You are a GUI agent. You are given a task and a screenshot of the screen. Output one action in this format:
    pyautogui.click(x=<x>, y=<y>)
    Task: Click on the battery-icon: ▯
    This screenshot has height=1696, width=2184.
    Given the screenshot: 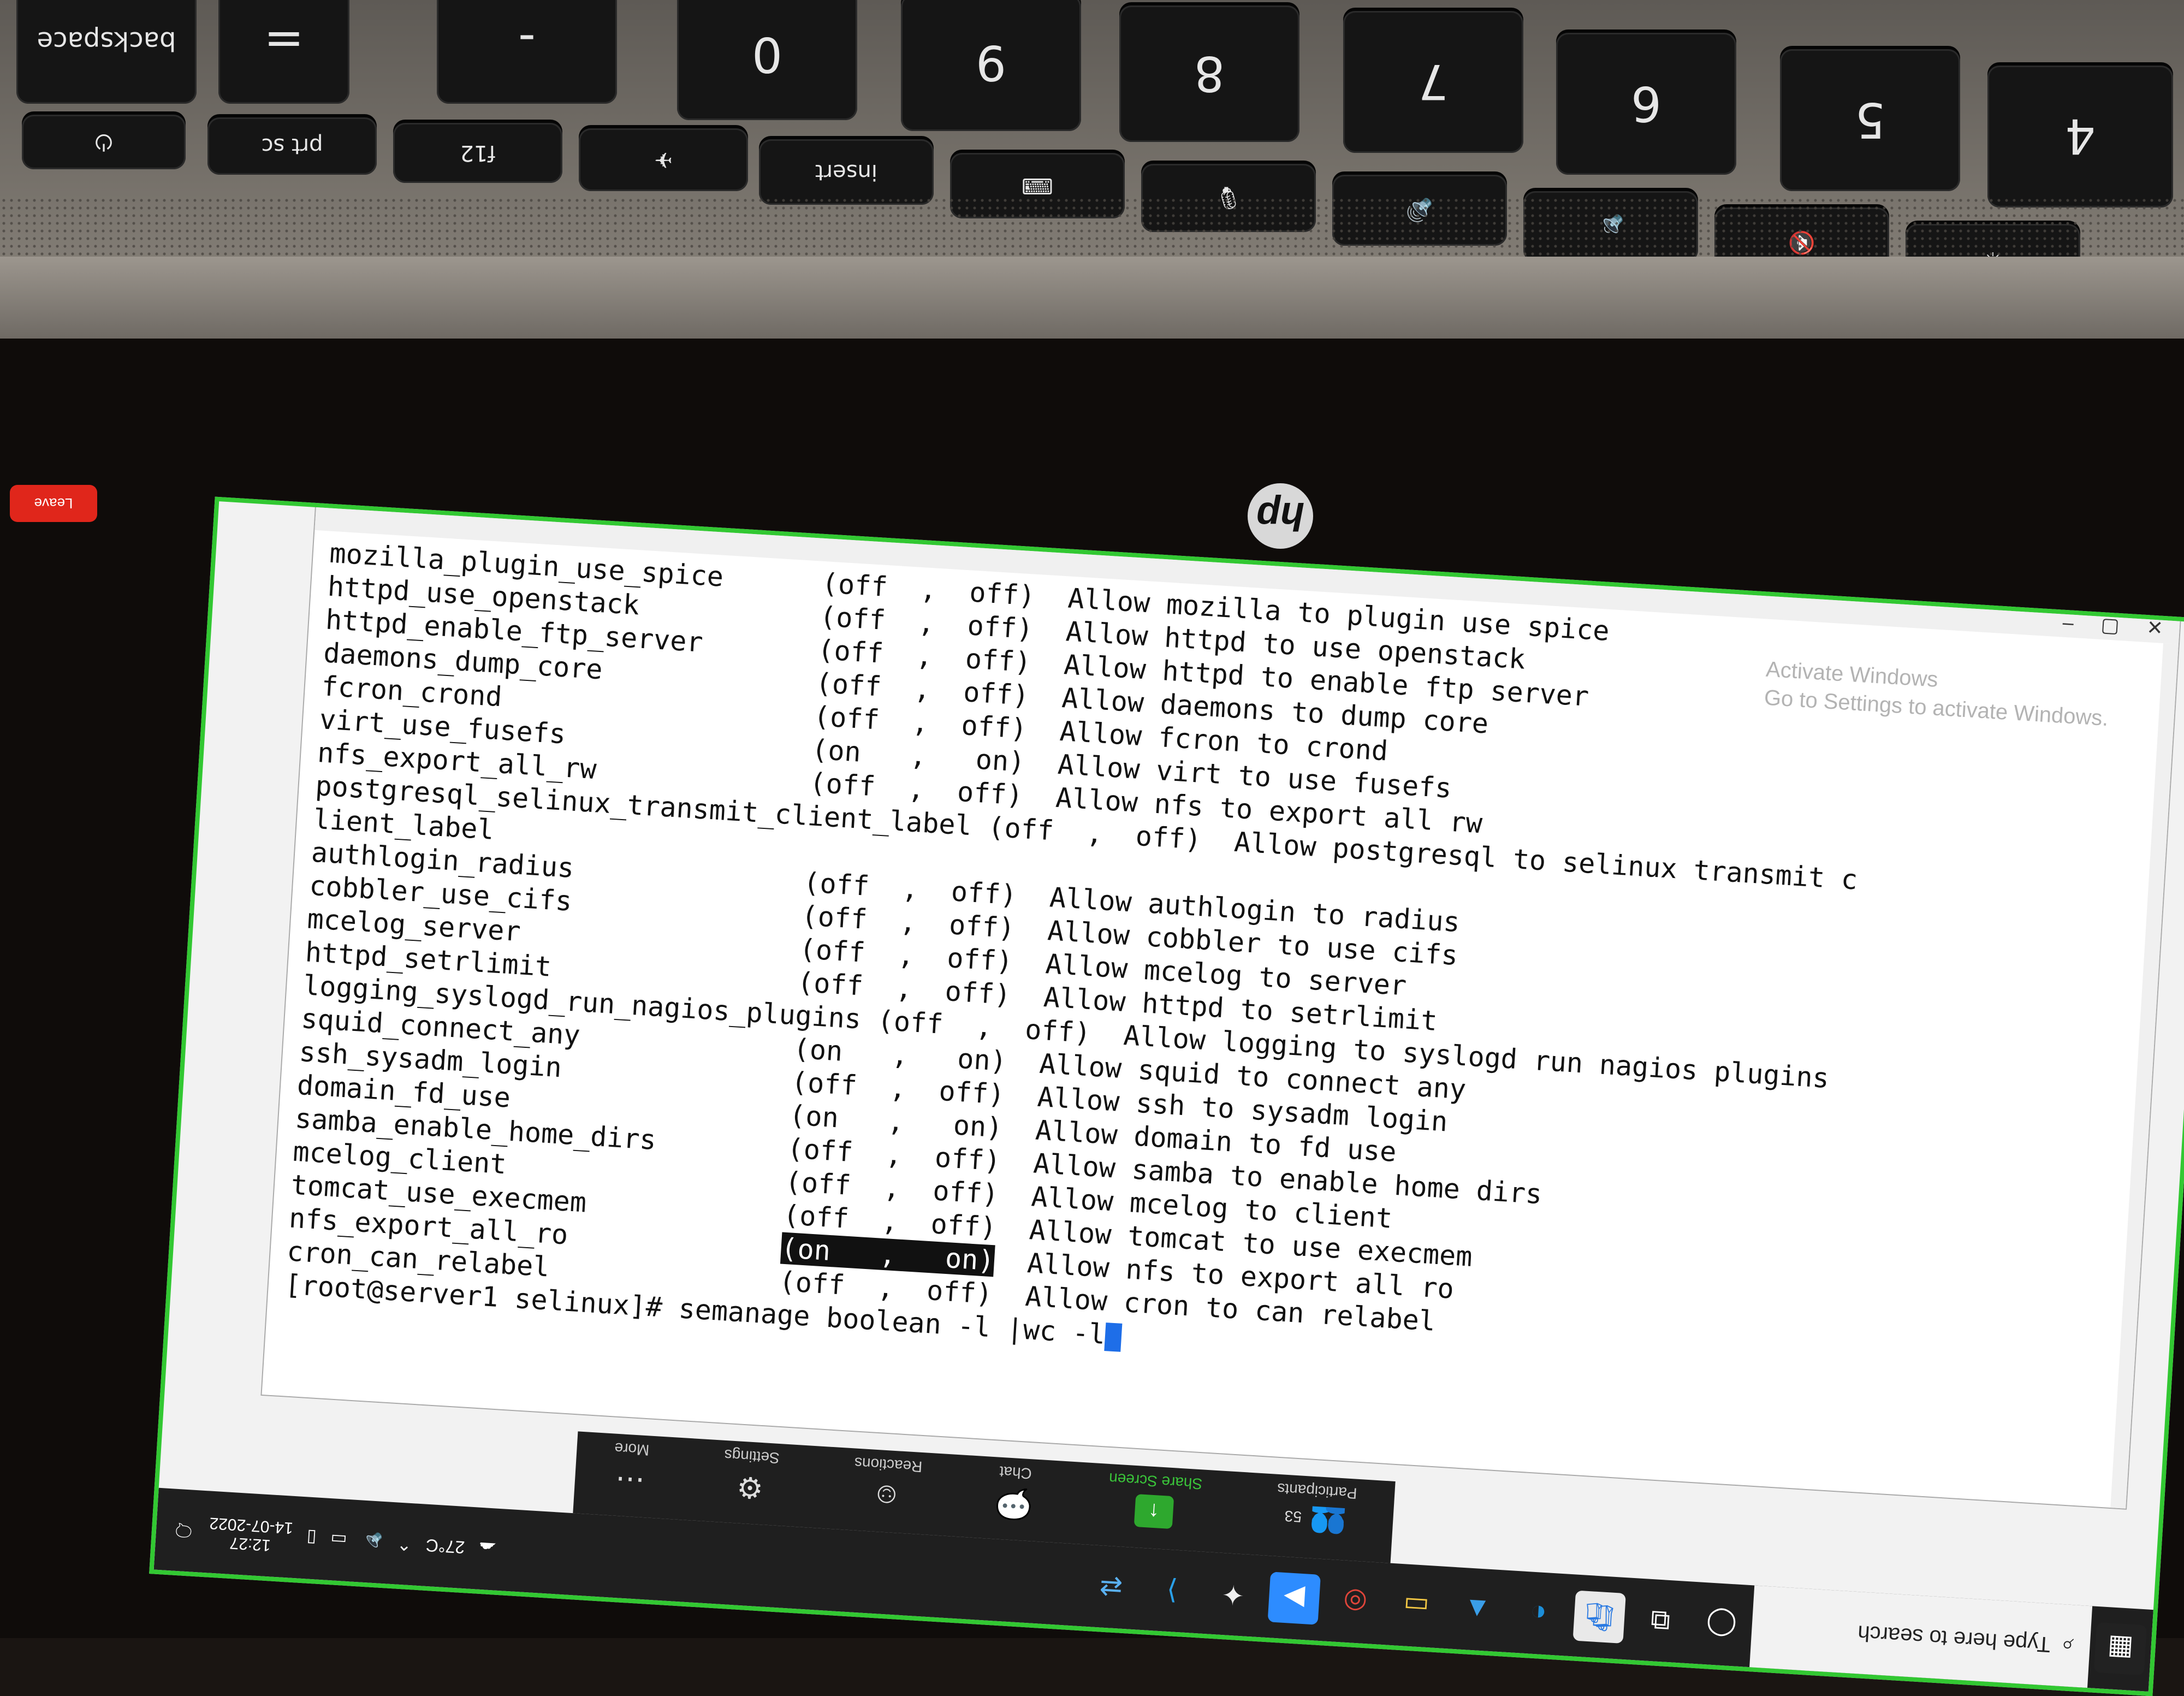 What is the action you would take?
    pyautogui.click(x=311, y=1538)
    